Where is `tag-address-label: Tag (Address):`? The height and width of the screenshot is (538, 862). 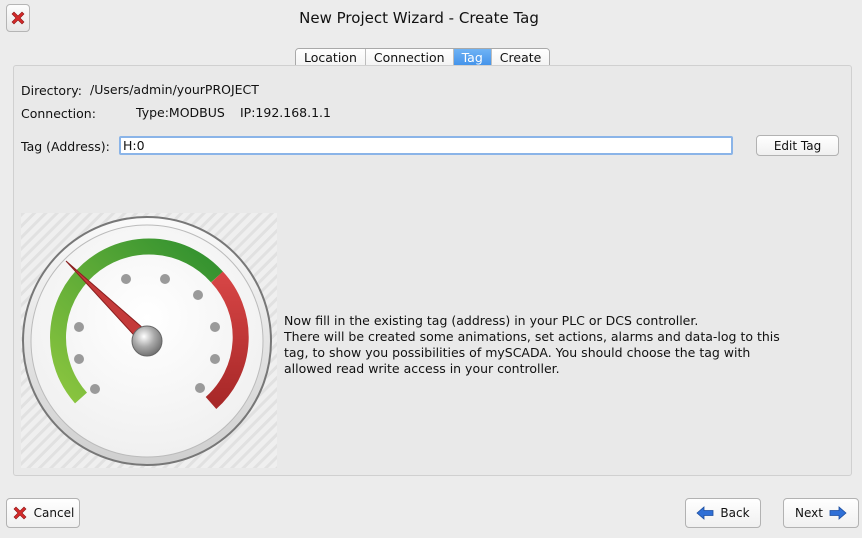 tag-address-label: Tag (Address): is located at coordinates (65, 146).